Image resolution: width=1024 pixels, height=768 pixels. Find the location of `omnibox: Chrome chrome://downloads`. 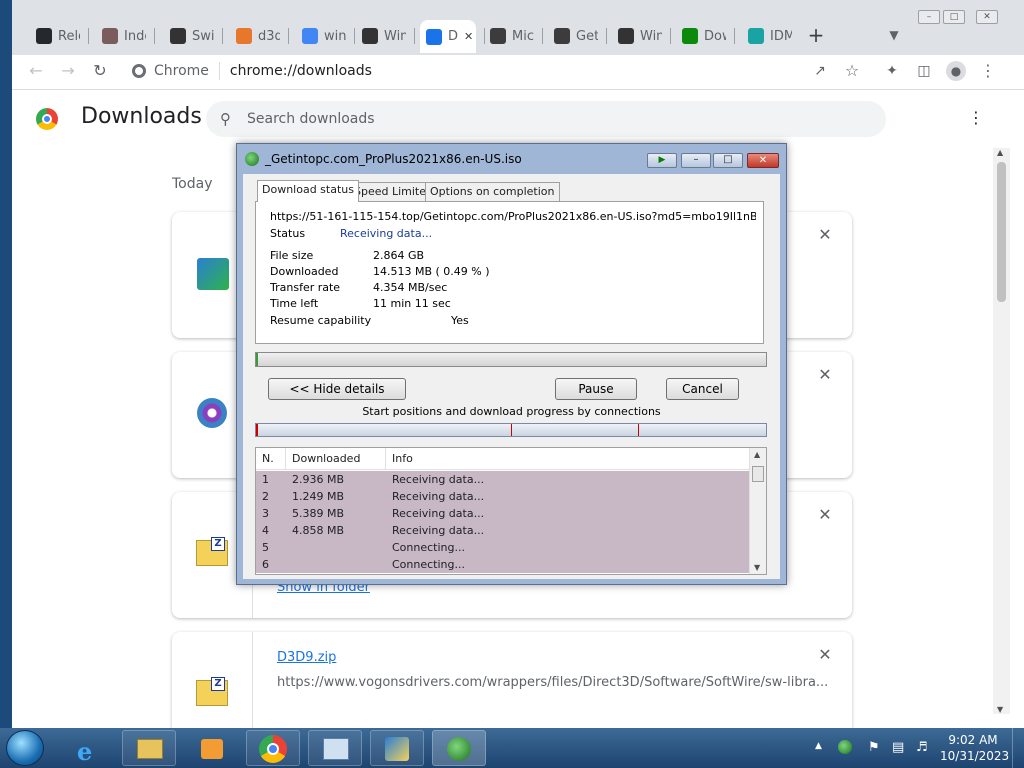

omnibox: Chrome chrome://downloads is located at coordinates (494, 71).